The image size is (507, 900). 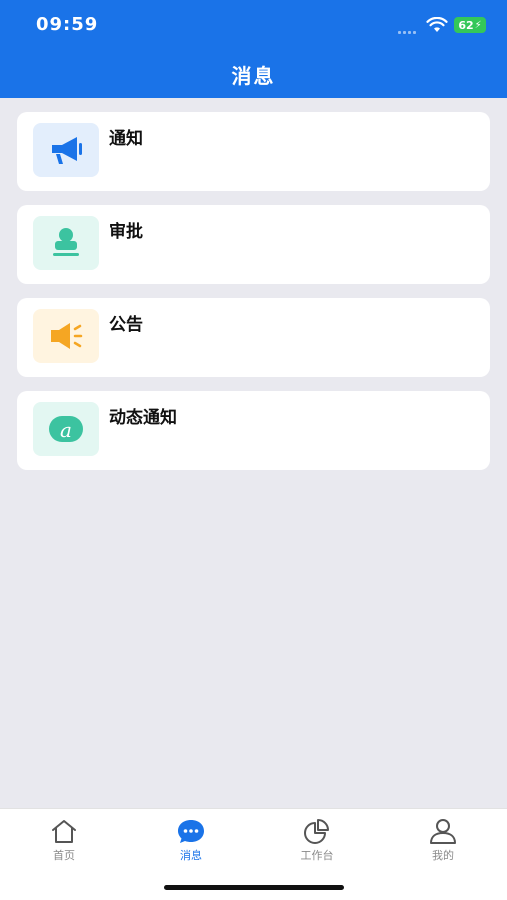 What do you see at coordinates (253, 151) in the screenshot?
I see `message-item-notice: 通知` at bounding box center [253, 151].